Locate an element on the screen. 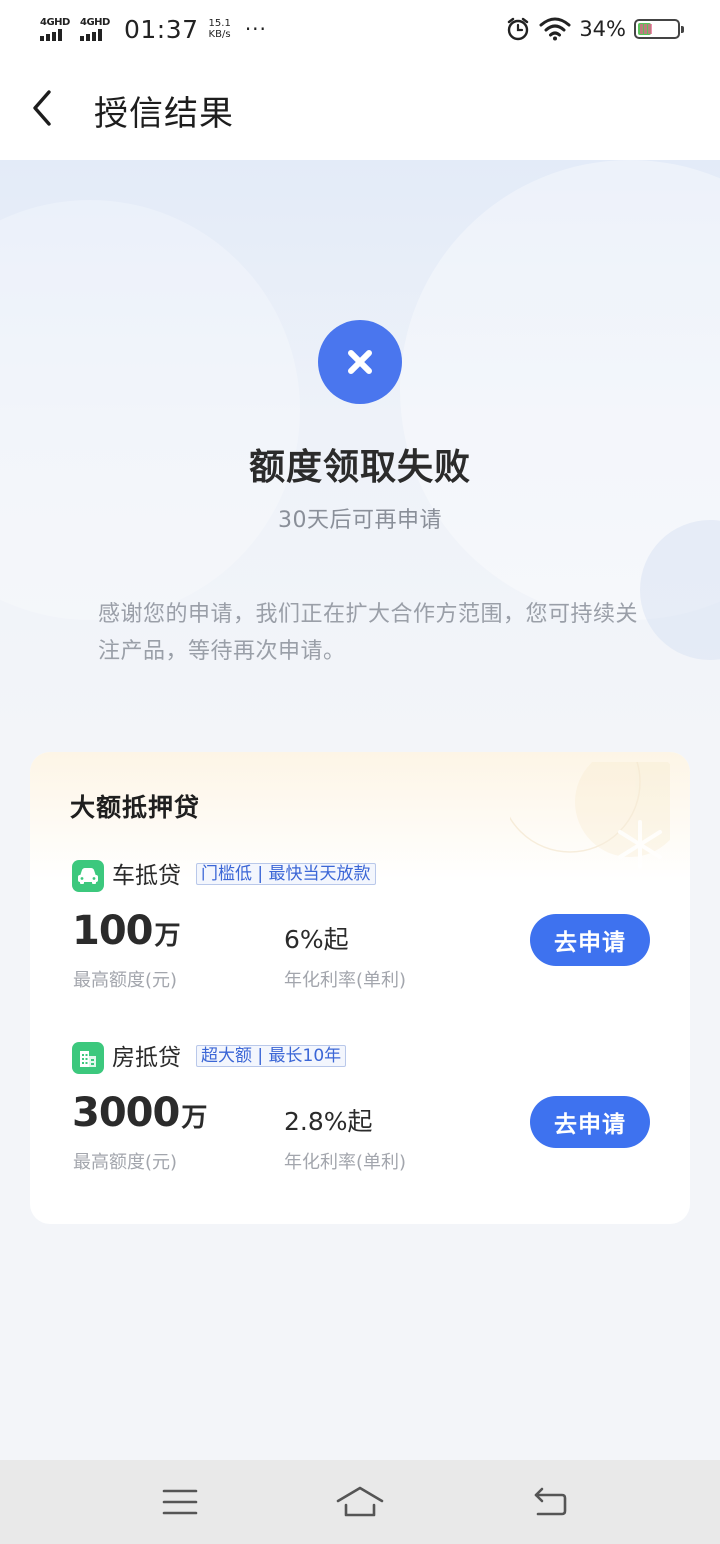 This screenshot has height=1544, width=720. wifi-icon is located at coordinates (555, 29).